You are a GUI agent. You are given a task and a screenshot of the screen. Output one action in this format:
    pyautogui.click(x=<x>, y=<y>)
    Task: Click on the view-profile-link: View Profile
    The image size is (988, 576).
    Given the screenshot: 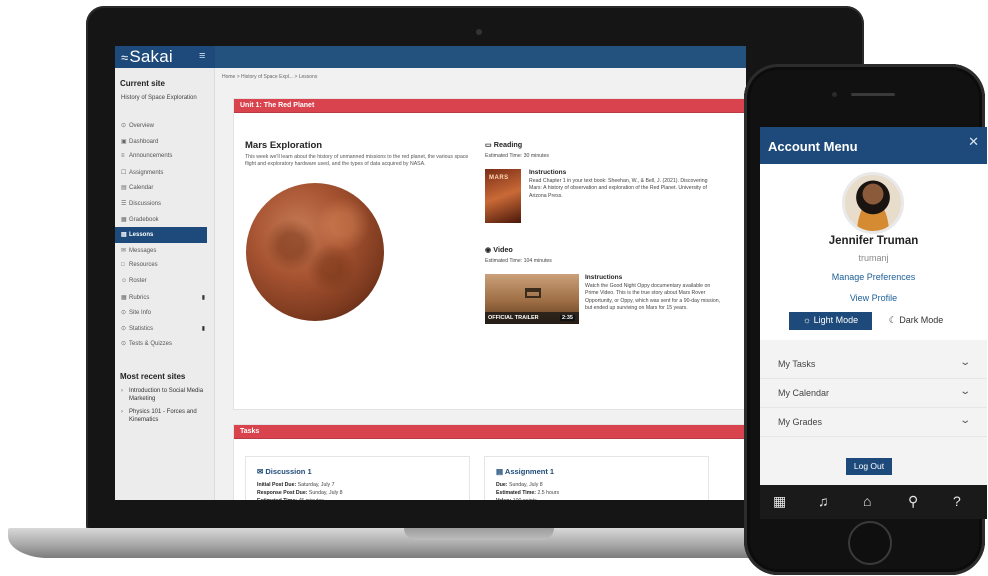 What is the action you would take?
    pyautogui.click(x=873, y=298)
    